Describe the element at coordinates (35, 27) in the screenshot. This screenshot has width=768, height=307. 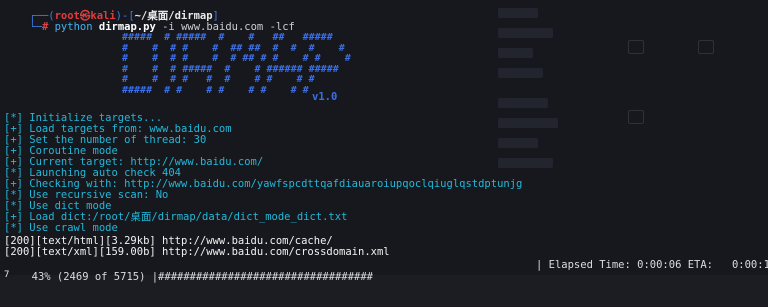
I see `prompt-second-prefix: └─` at that location.